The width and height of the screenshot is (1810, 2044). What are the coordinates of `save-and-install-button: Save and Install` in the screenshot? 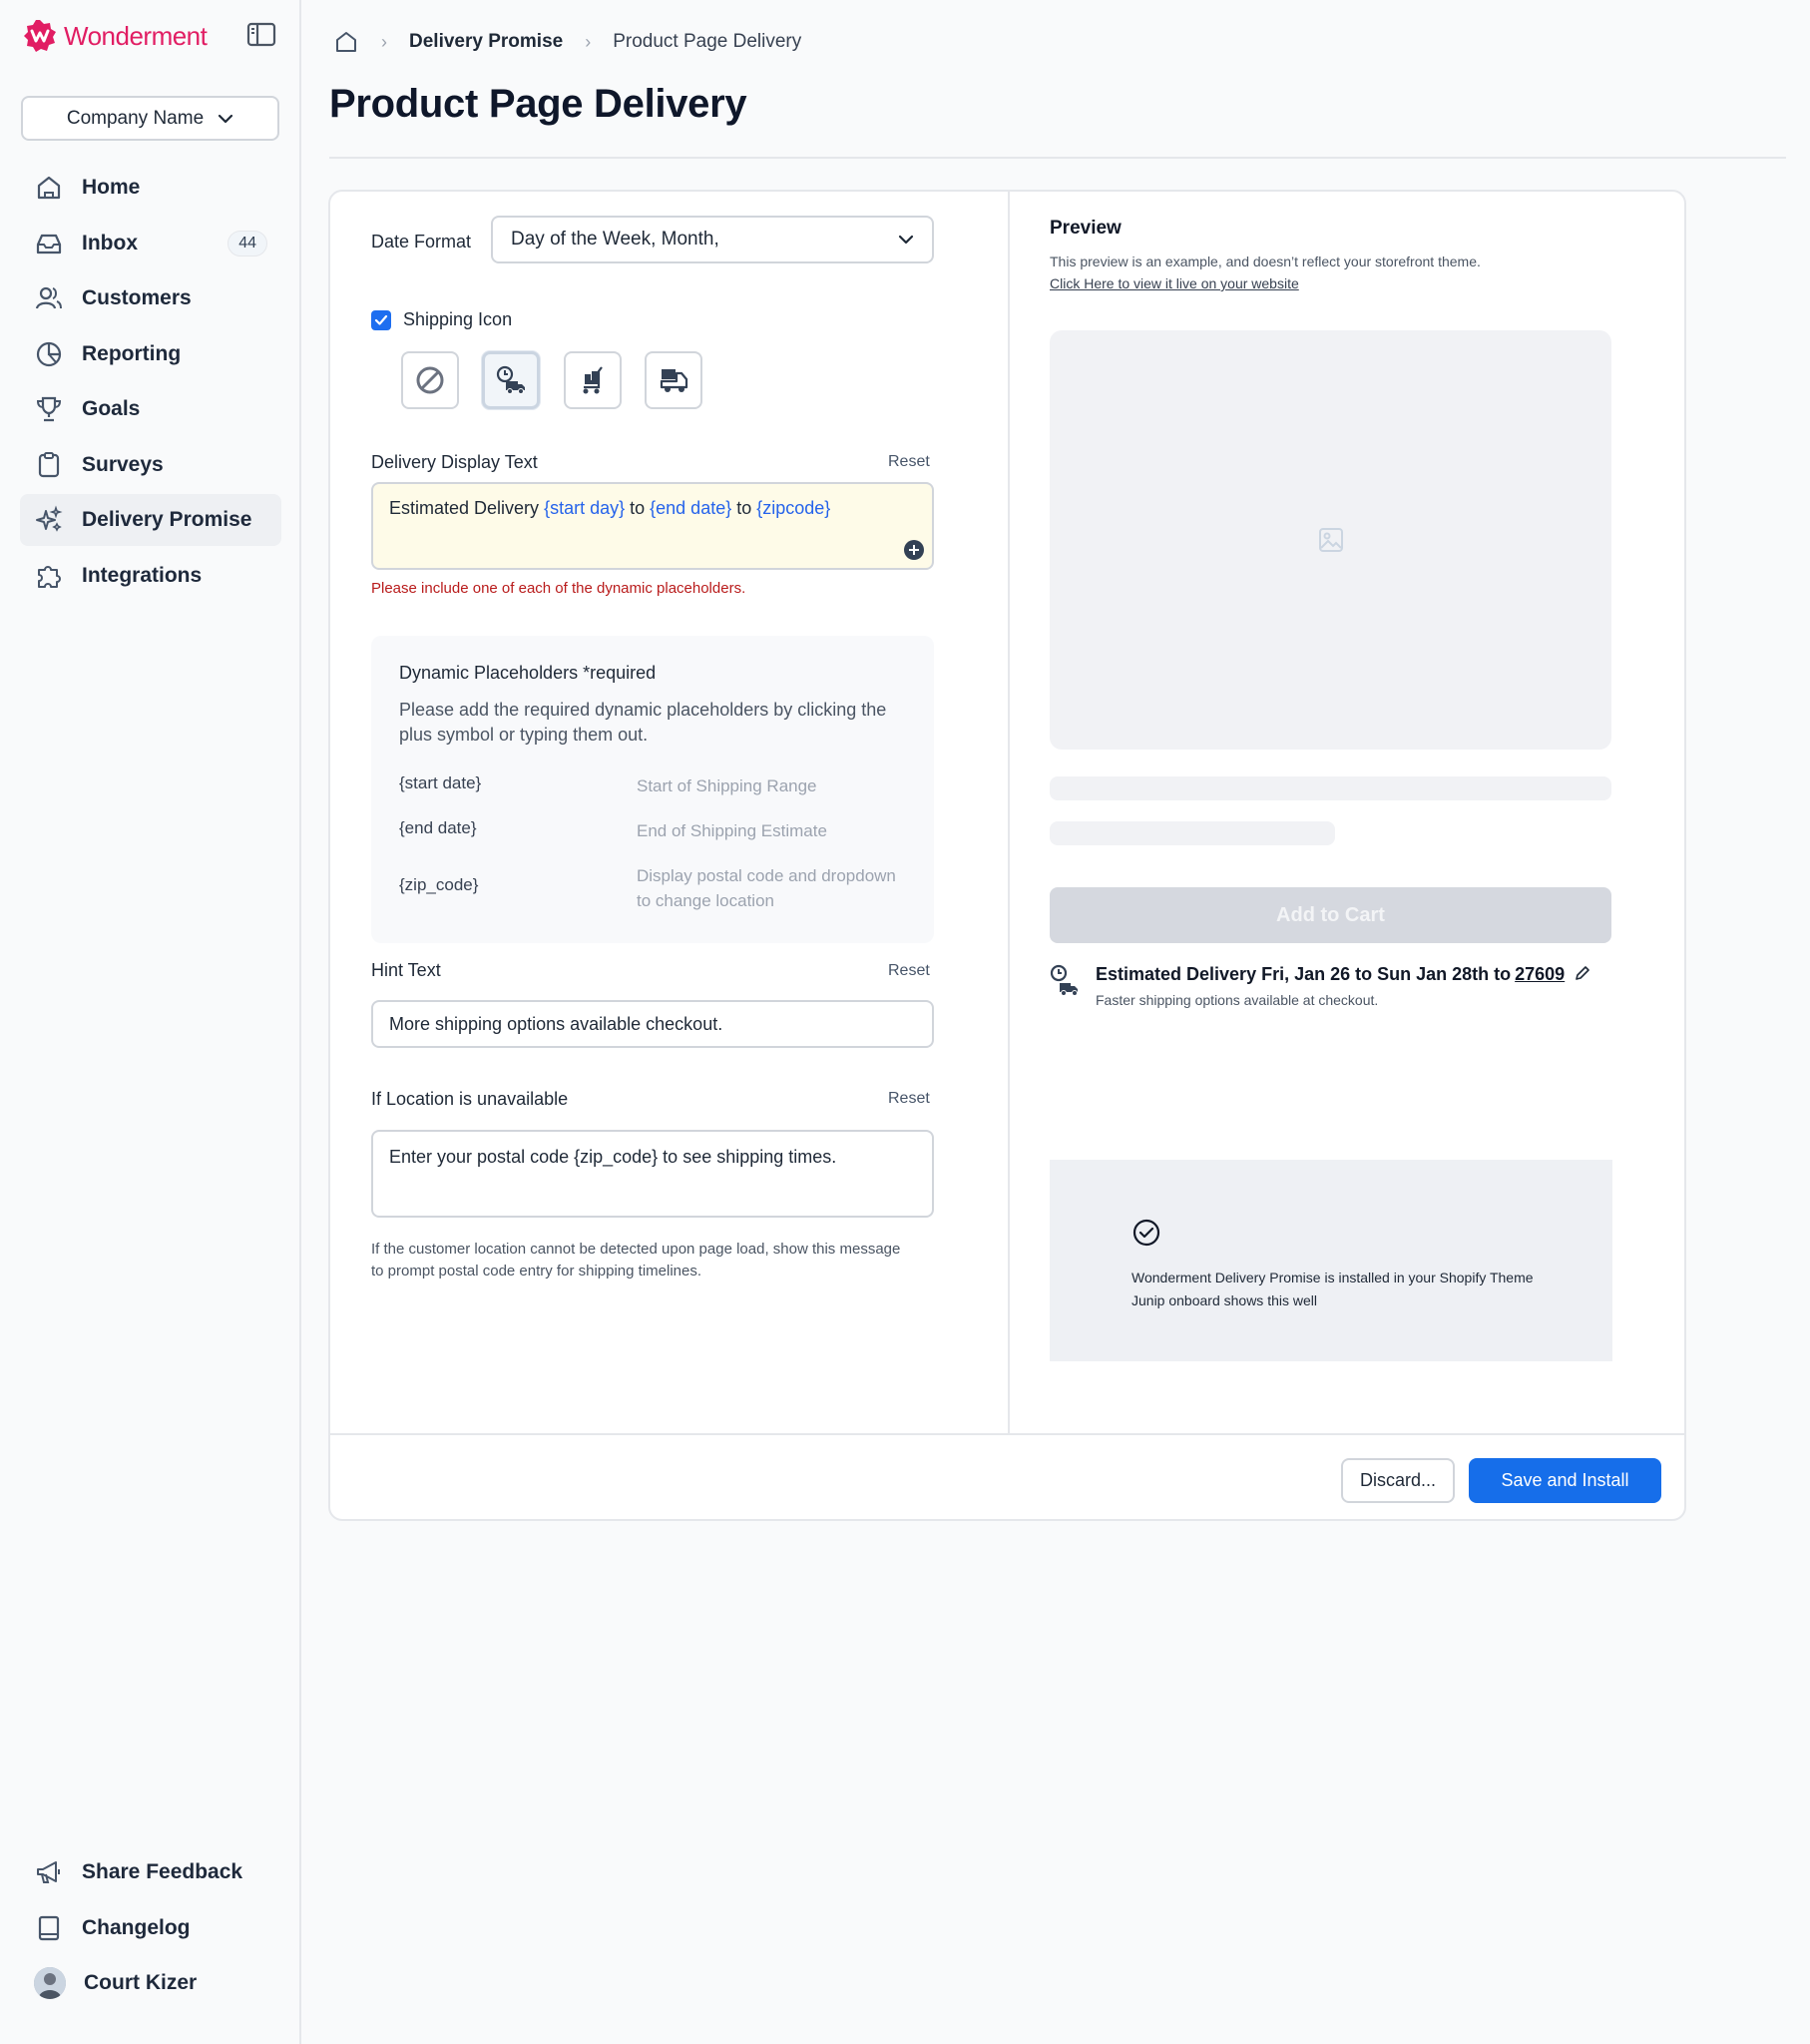 It's located at (1565, 1480).